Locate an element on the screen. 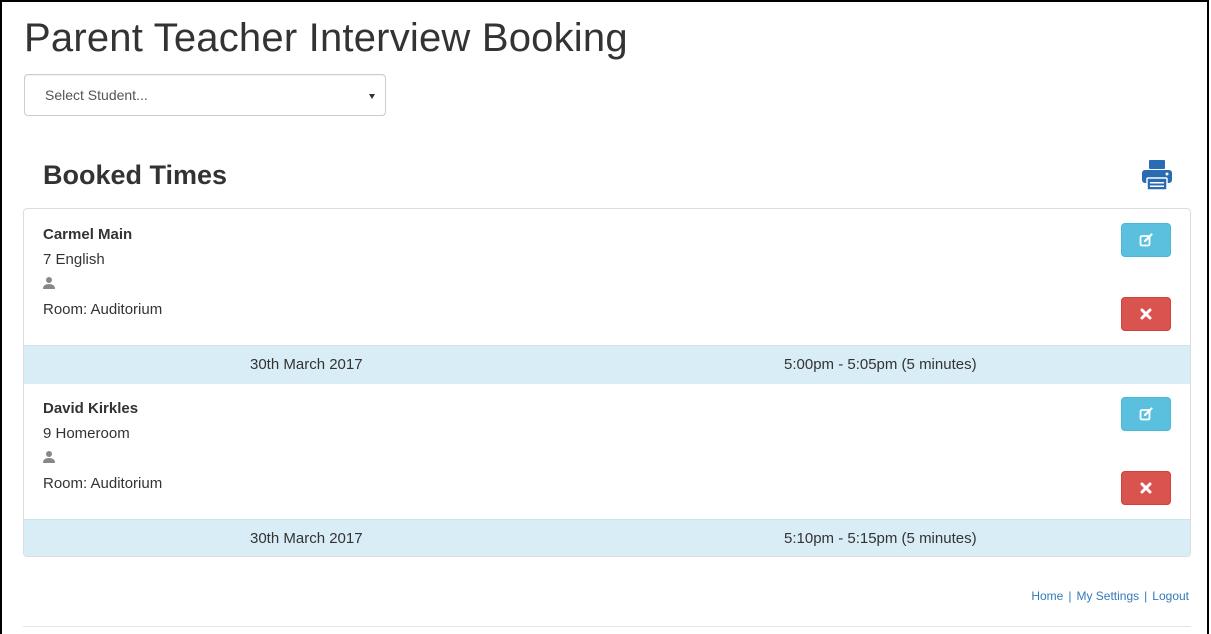 Image resolution: width=1211 pixels, height=634 pixels. teacher-name: Carmel Main is located at coordinates (88, 234).